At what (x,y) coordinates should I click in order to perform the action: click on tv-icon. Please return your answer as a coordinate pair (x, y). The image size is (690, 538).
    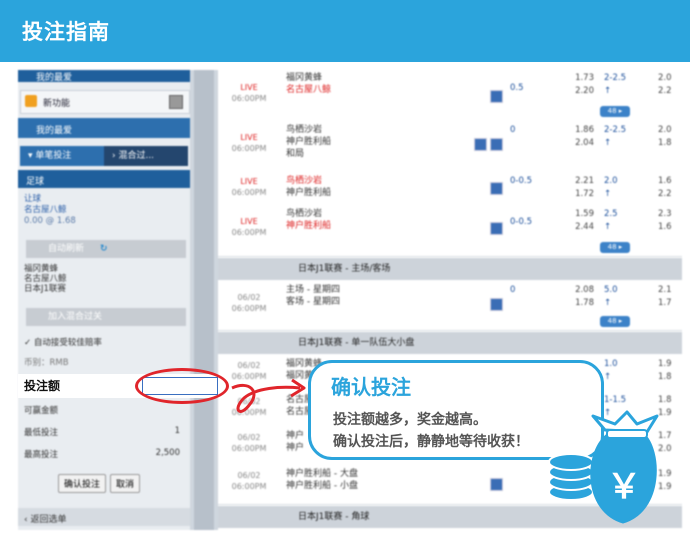
    Looking at the image, I should click on (480, 144).